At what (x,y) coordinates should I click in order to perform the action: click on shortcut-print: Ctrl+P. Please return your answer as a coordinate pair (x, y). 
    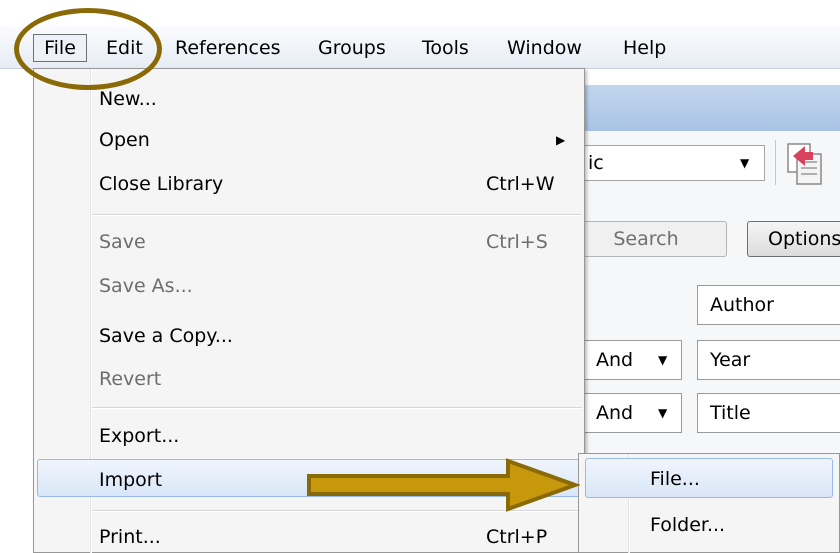
    Looking at the image, I should click on (517, 537).